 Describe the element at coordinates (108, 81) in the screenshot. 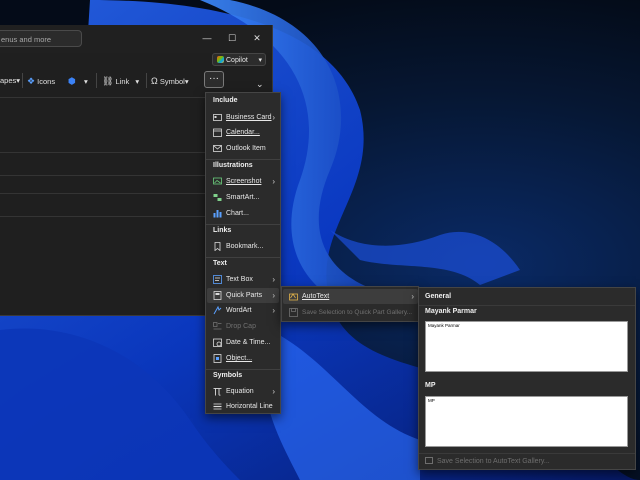

I see `link-icon: ⛓` at that location.